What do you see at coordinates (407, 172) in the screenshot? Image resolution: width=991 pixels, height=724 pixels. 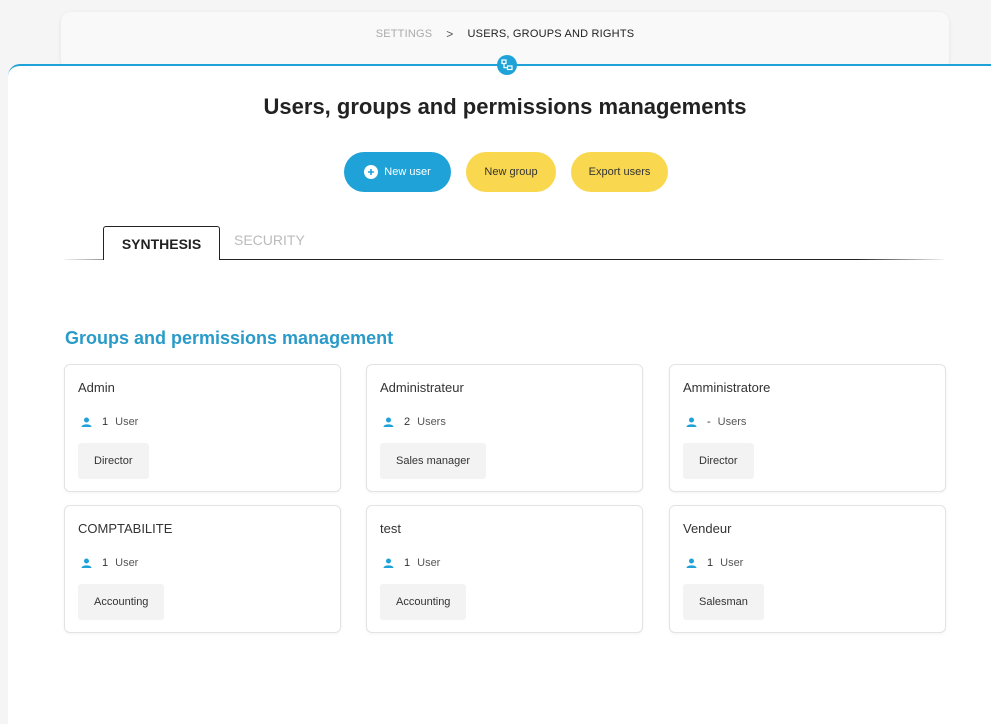 I see `new-user-label: New user` at bounding box center [407, 172].